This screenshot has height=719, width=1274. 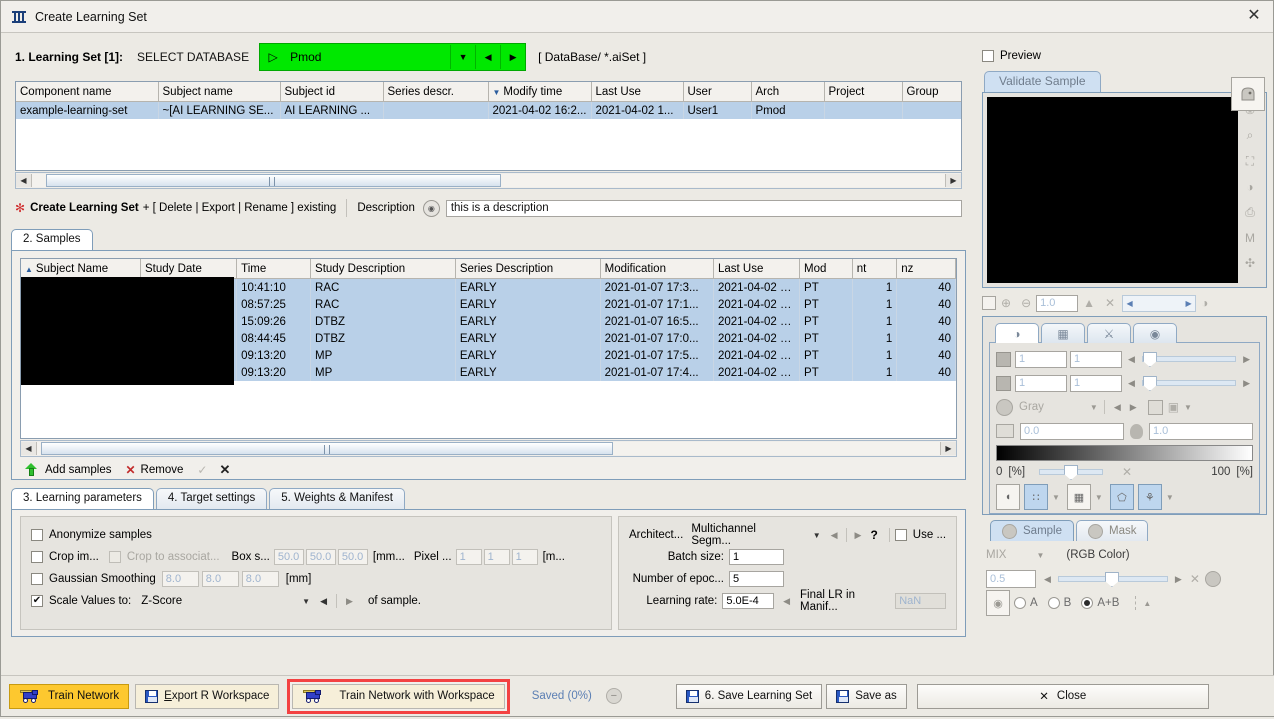 What do you see at coordinates (988, 56) in the screenshot?
I see `preview-checkbox` at bounding box center [988, 56].